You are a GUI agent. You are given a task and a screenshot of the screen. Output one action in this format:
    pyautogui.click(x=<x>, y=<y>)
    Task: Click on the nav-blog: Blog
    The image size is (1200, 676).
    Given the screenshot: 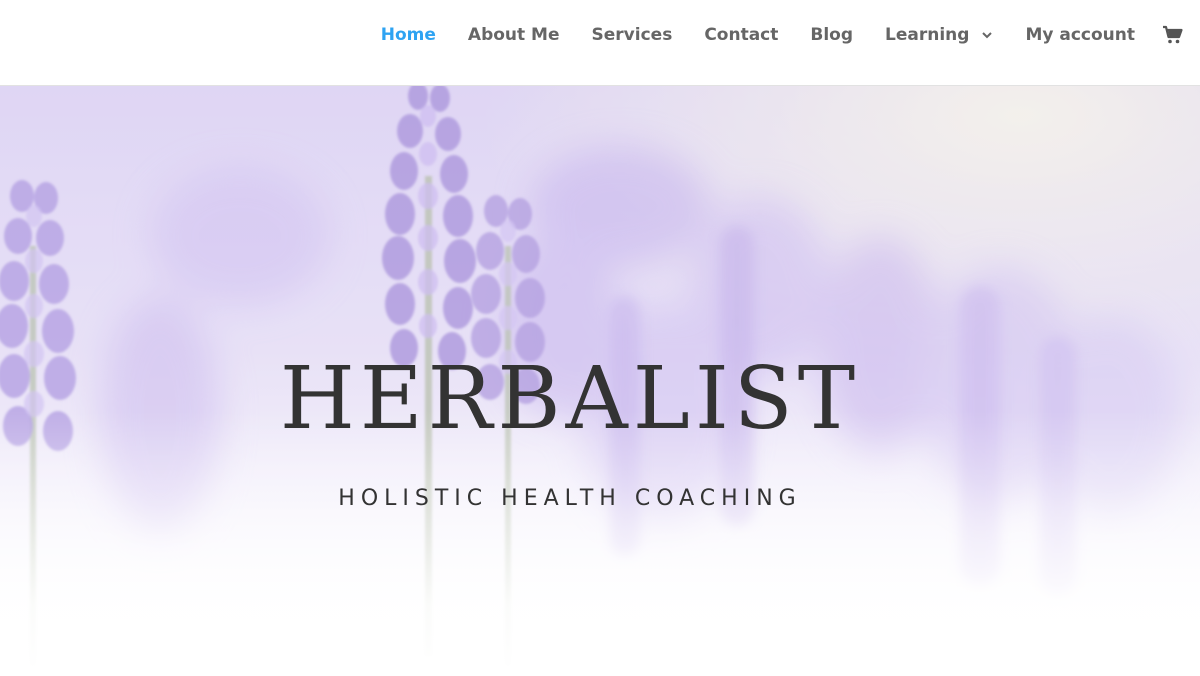 What is the action you would take?
    pyautogui.click(x=831, y=35)
    